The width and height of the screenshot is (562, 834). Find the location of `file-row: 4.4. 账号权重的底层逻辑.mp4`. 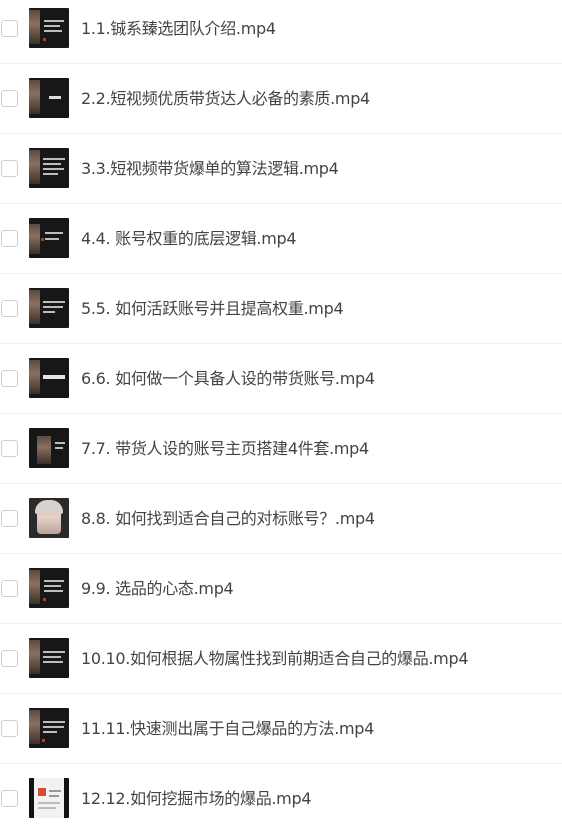

file-row: 4.4. 账号权重的底层逻辑.mp4 is located at coordinates (281, 239).